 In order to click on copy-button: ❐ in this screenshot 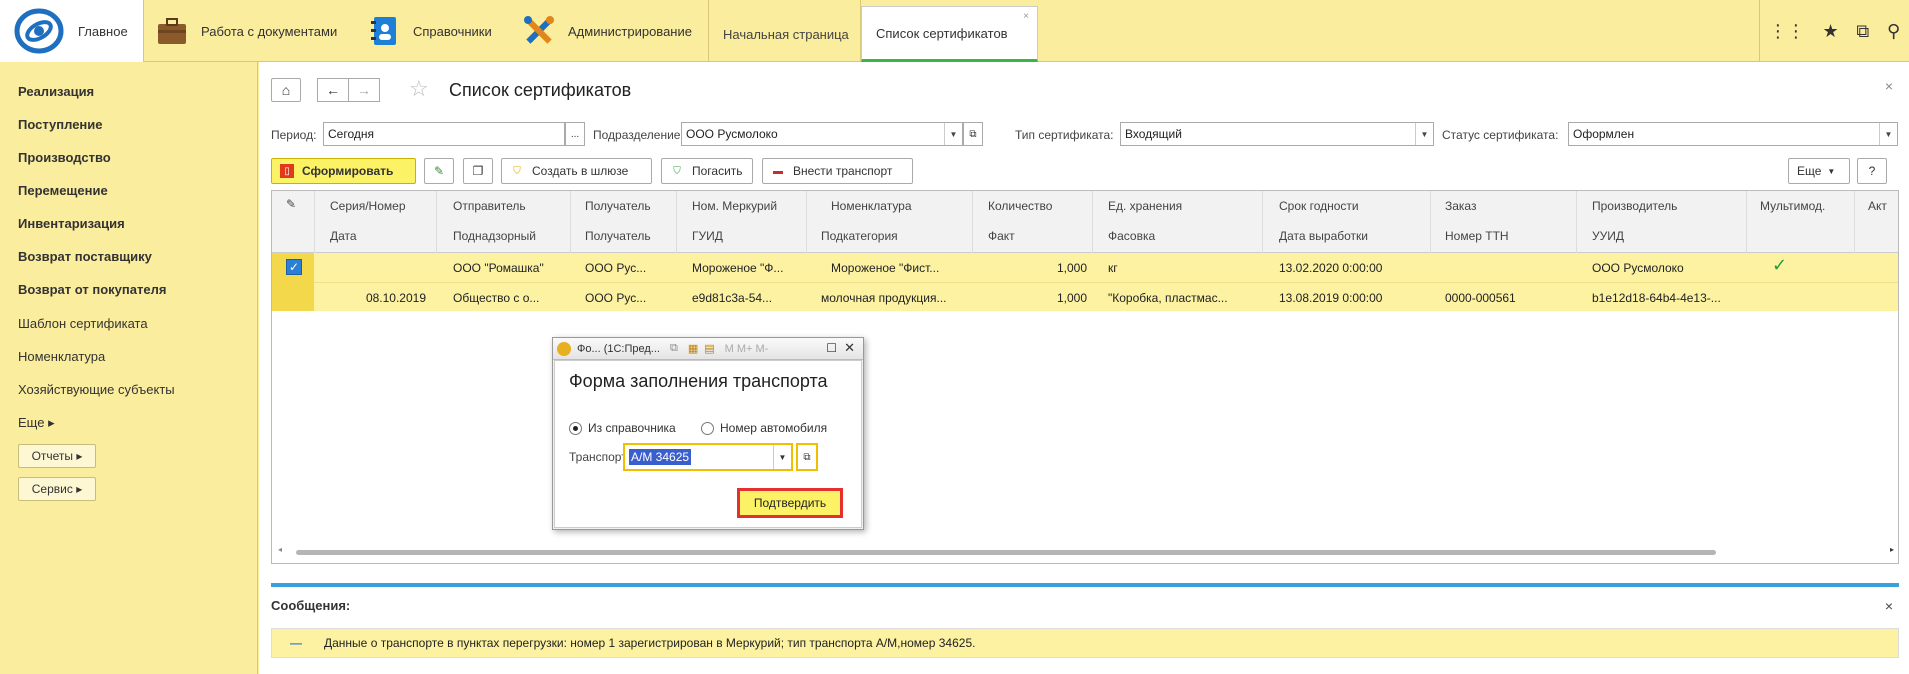, I will do `click(478, 171)`.